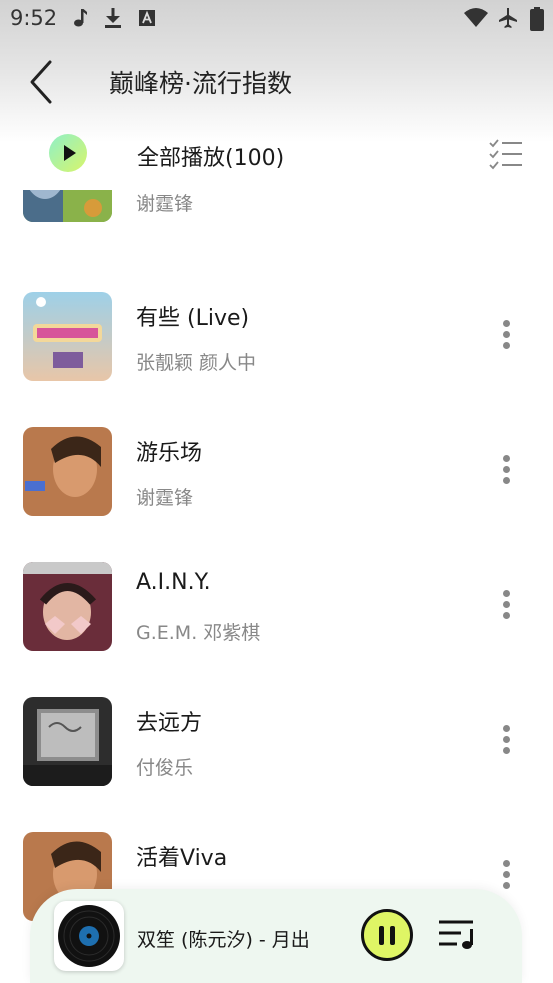  I want to click on airplane-icon, so click(508, 18).